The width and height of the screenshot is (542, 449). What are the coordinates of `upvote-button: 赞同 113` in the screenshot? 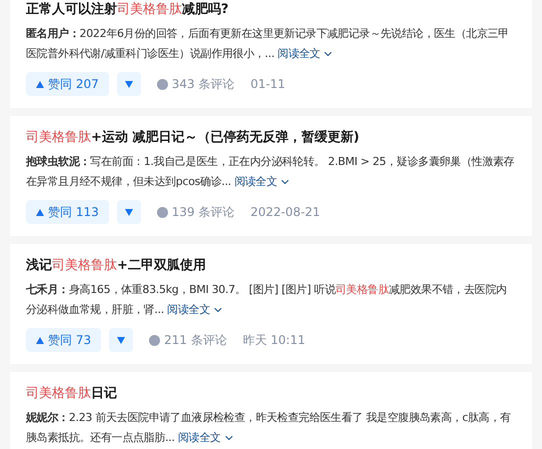 It's located at (67, 212).